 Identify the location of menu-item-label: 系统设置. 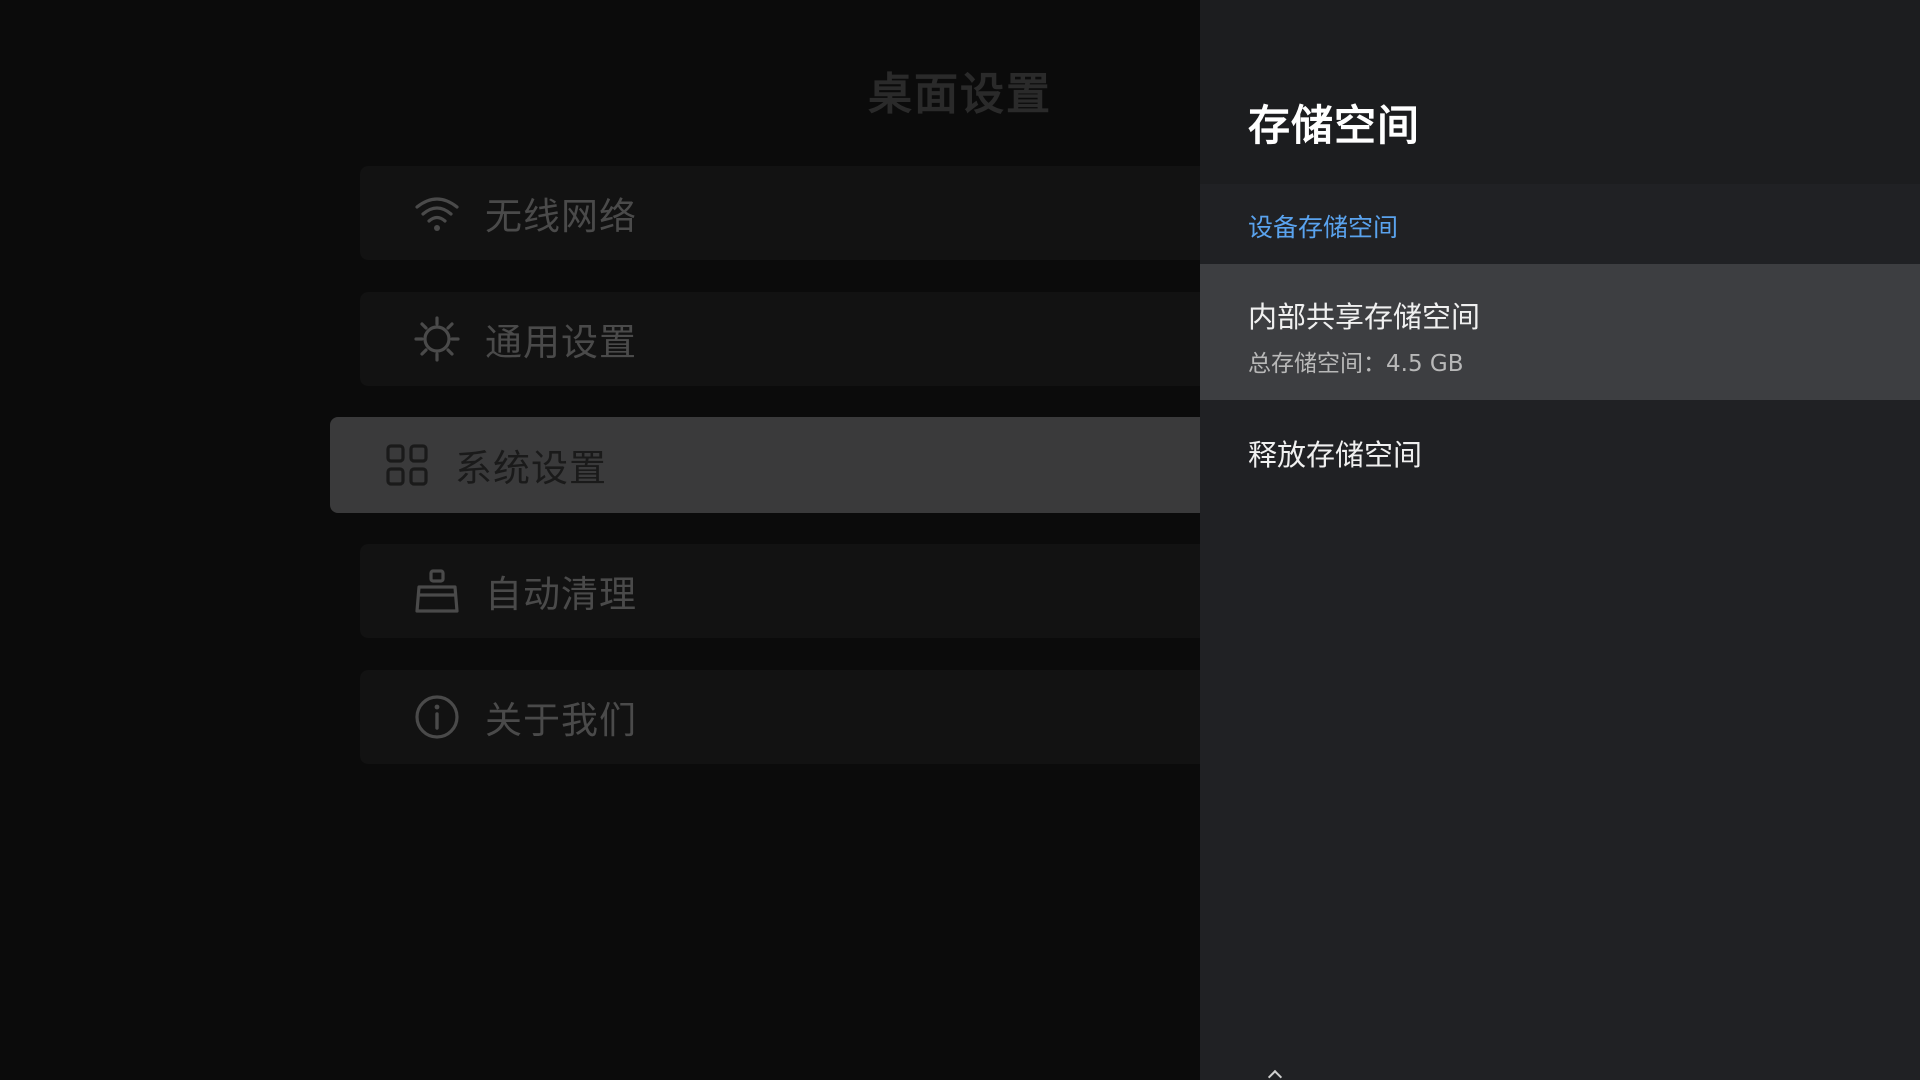
(531, 468).